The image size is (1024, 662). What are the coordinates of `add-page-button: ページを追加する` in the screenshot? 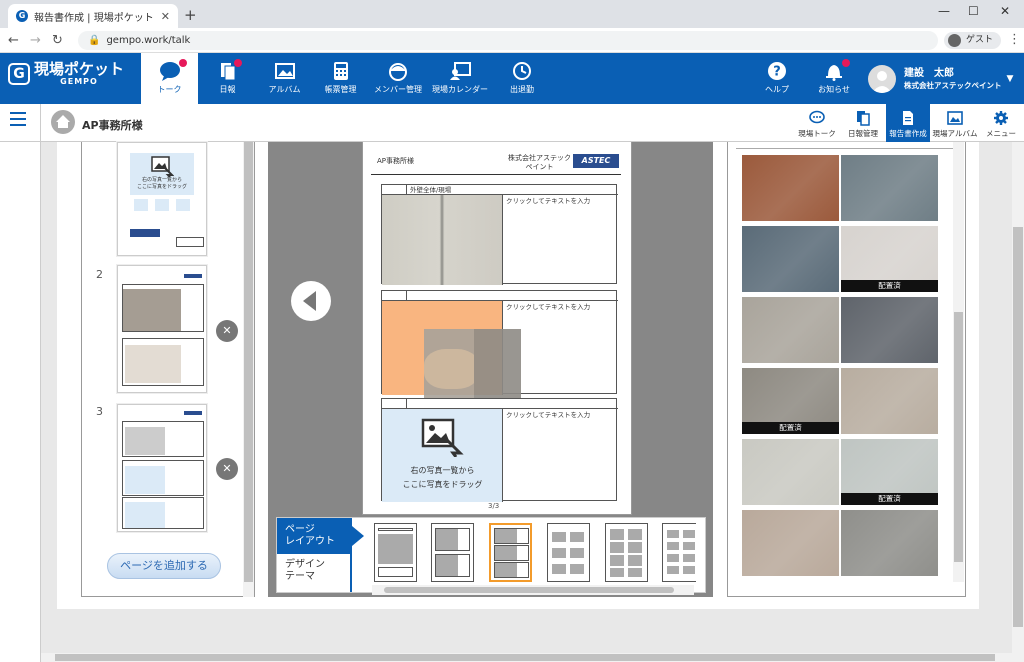 It's located at (164, 566).